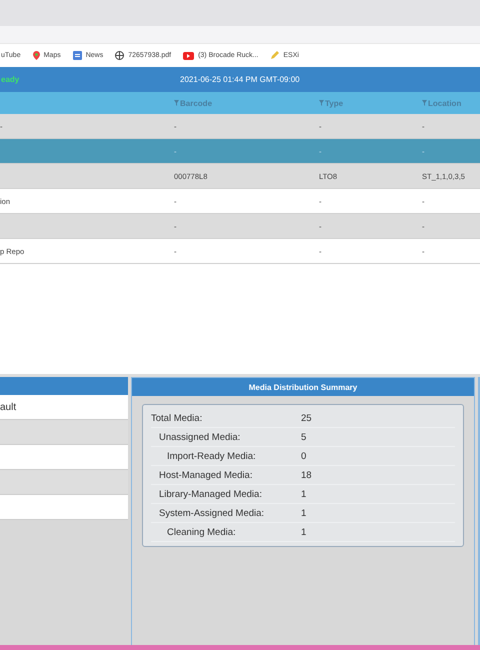 Image resolution: width=480 pixels, height=650 pixels. I want to click on panel-title: Media Distribution Summary, so click(303, 387).